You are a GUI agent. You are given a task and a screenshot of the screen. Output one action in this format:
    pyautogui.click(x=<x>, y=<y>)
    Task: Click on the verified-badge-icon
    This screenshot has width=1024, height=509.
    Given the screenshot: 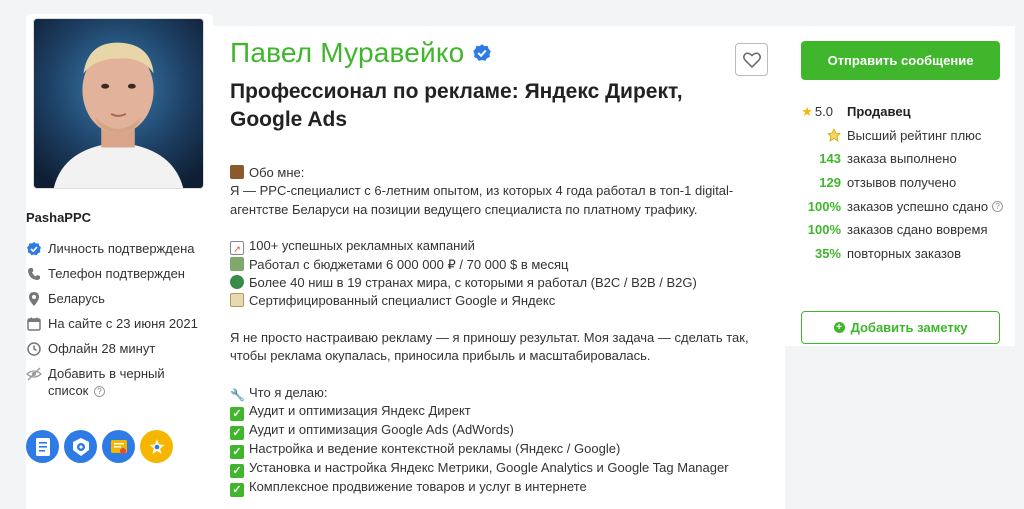 What is the action you would take?
    pyautogui.click(x=482, y=52)
    